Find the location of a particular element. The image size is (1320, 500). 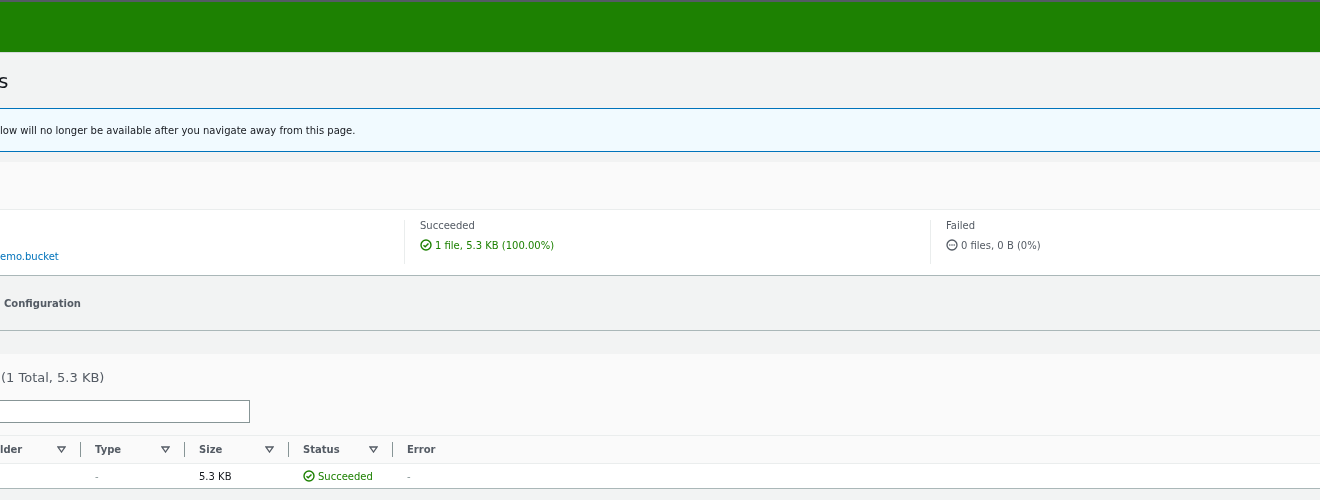

search-field is located at coordinates (125, 411).